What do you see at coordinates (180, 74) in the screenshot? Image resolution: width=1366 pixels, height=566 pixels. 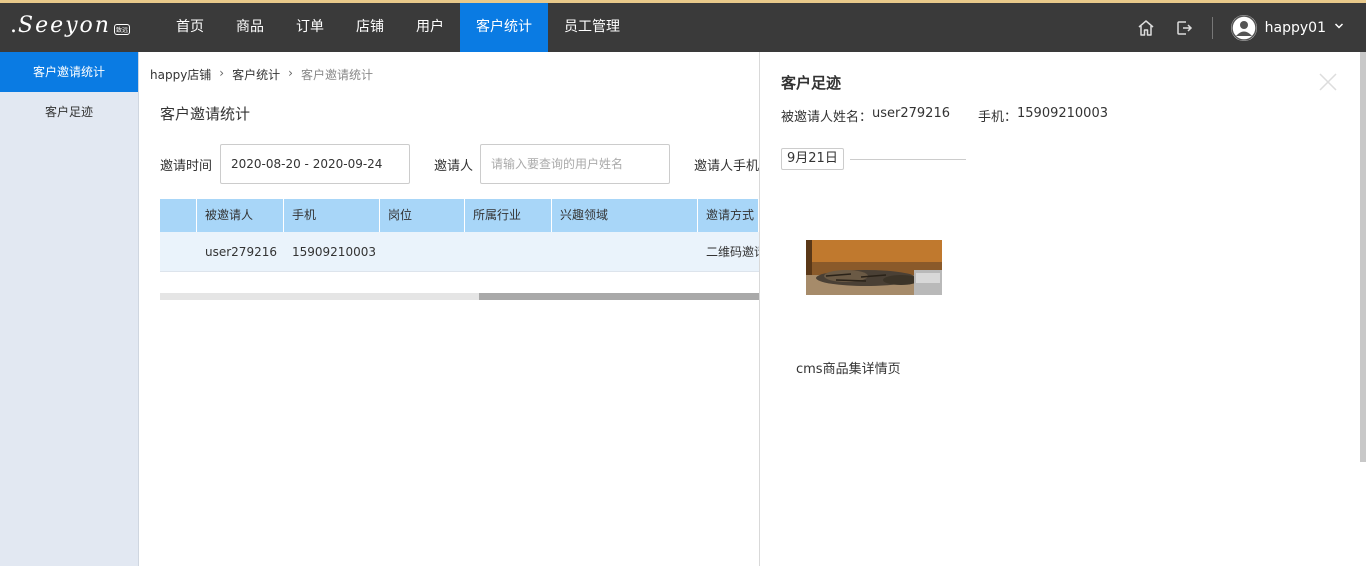 I see `breadcrumb-store: happy店铺` at bounding box center [180, 74].